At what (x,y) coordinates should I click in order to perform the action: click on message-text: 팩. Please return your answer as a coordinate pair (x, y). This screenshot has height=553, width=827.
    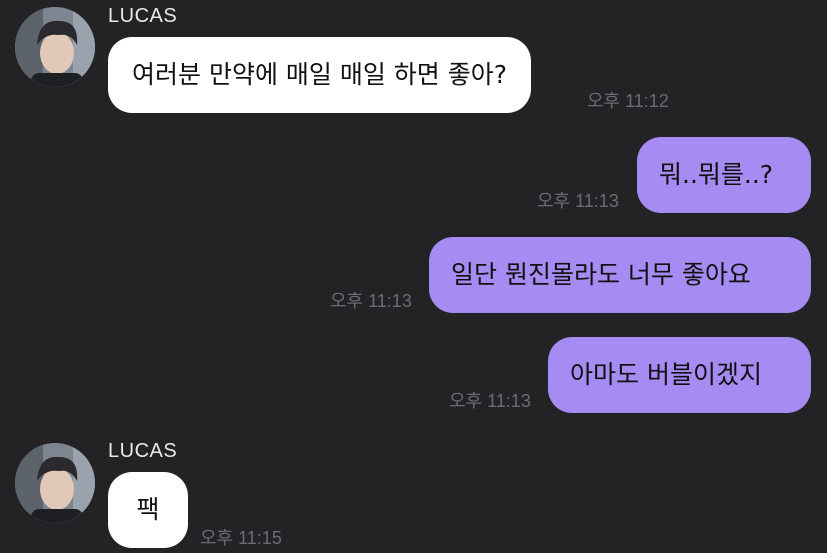
    Looking at the image, I should click on (148, 509).